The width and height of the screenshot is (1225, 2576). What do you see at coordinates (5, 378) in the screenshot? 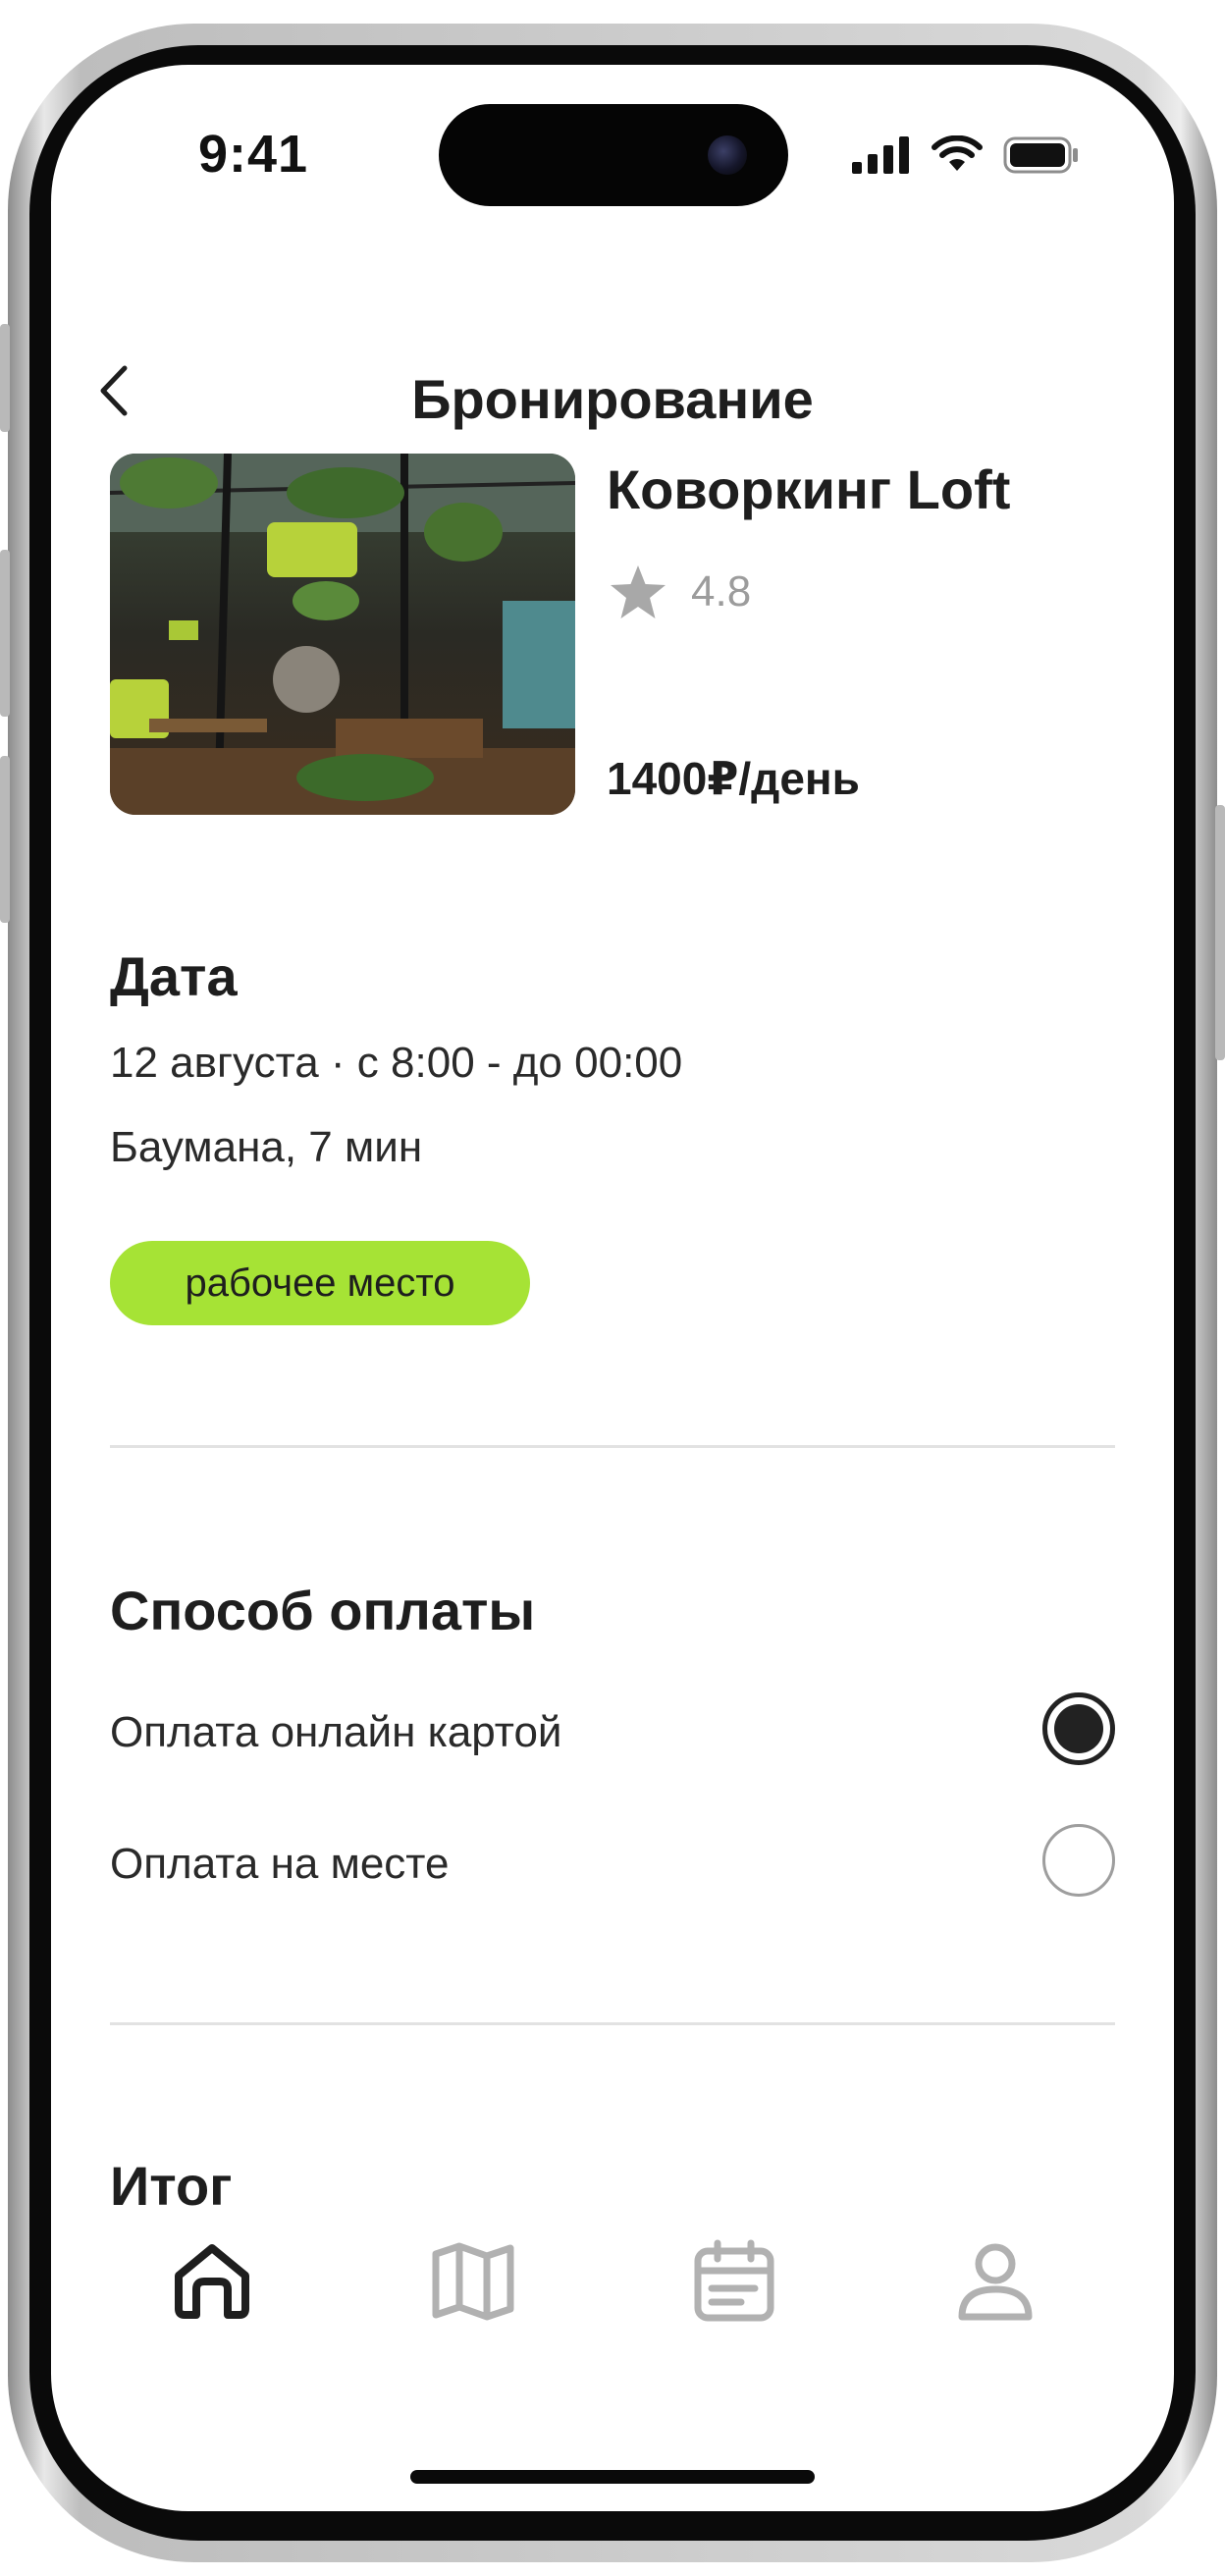
I see `side-button-action` at bounding box center [5, 378].